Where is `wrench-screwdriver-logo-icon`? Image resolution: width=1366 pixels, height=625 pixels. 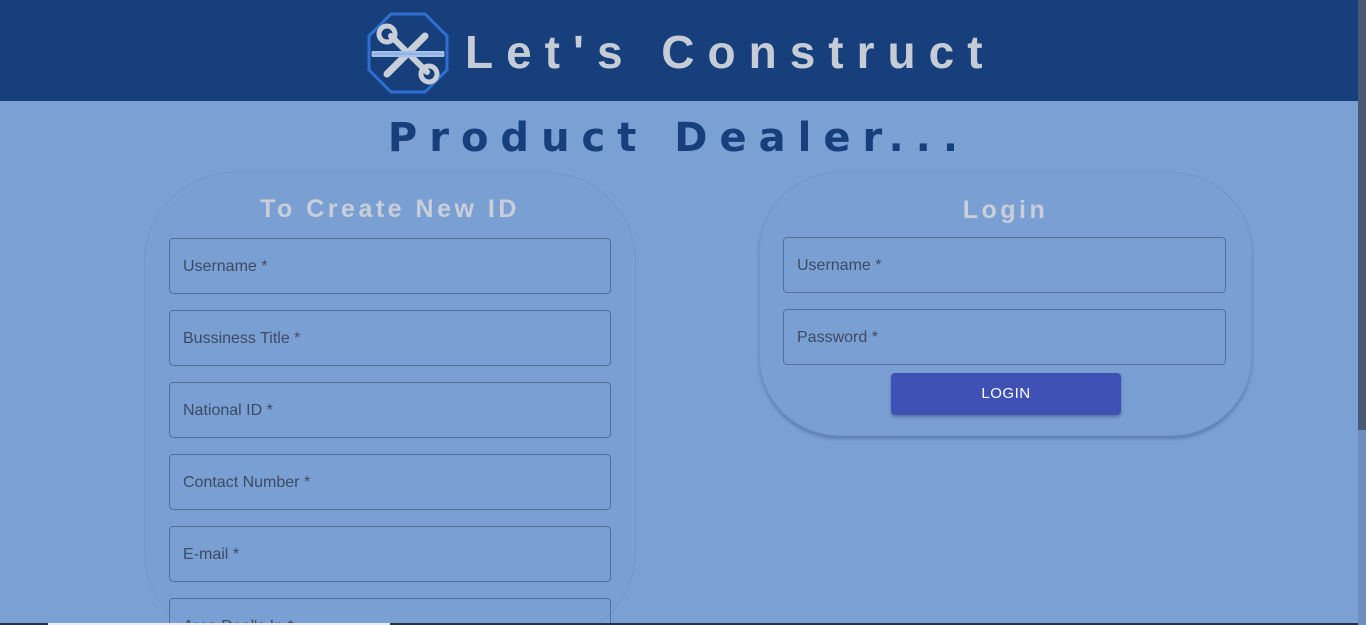 wrench-screwdriver-logo-icon is located at coordinates (408, 53).